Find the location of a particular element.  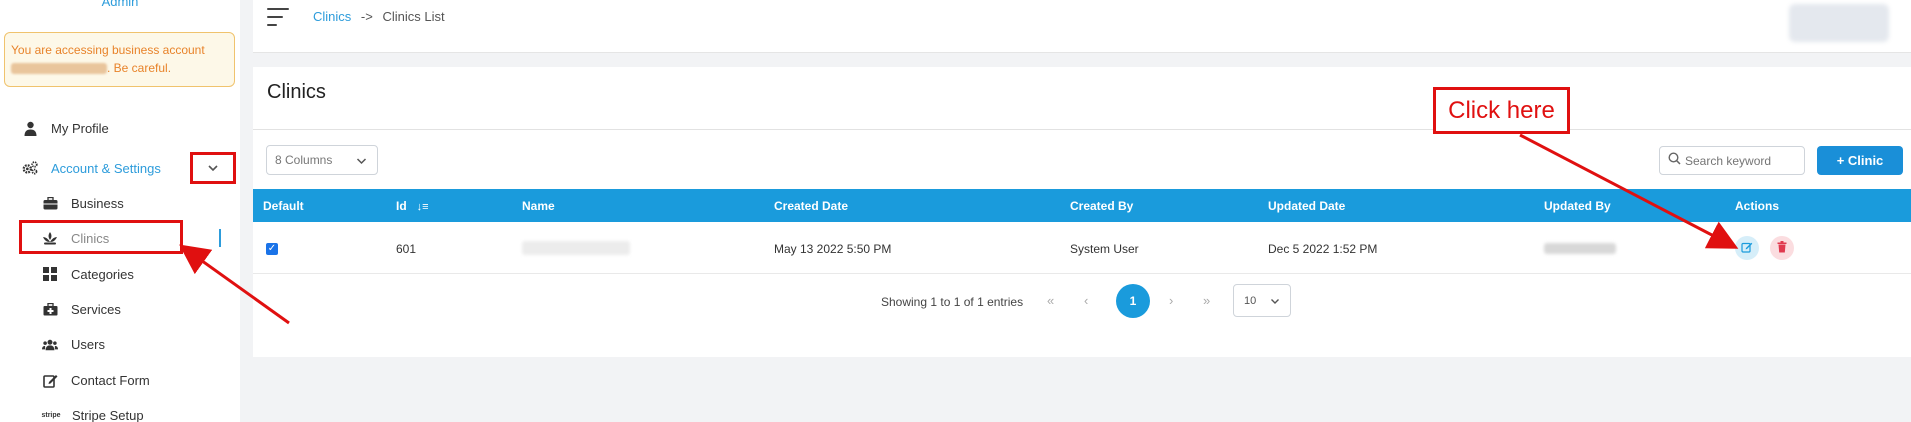

sidebar-item-label: Contact Form is located at coordinates (110, 380).